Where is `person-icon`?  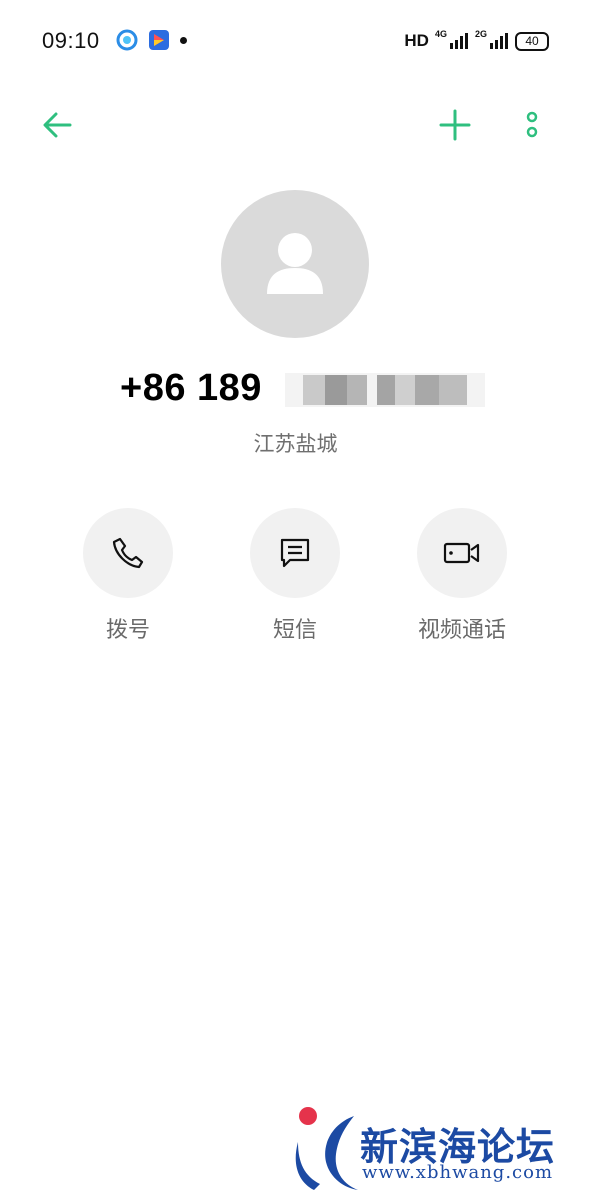 person-icon is located at coordinates (295, 263).